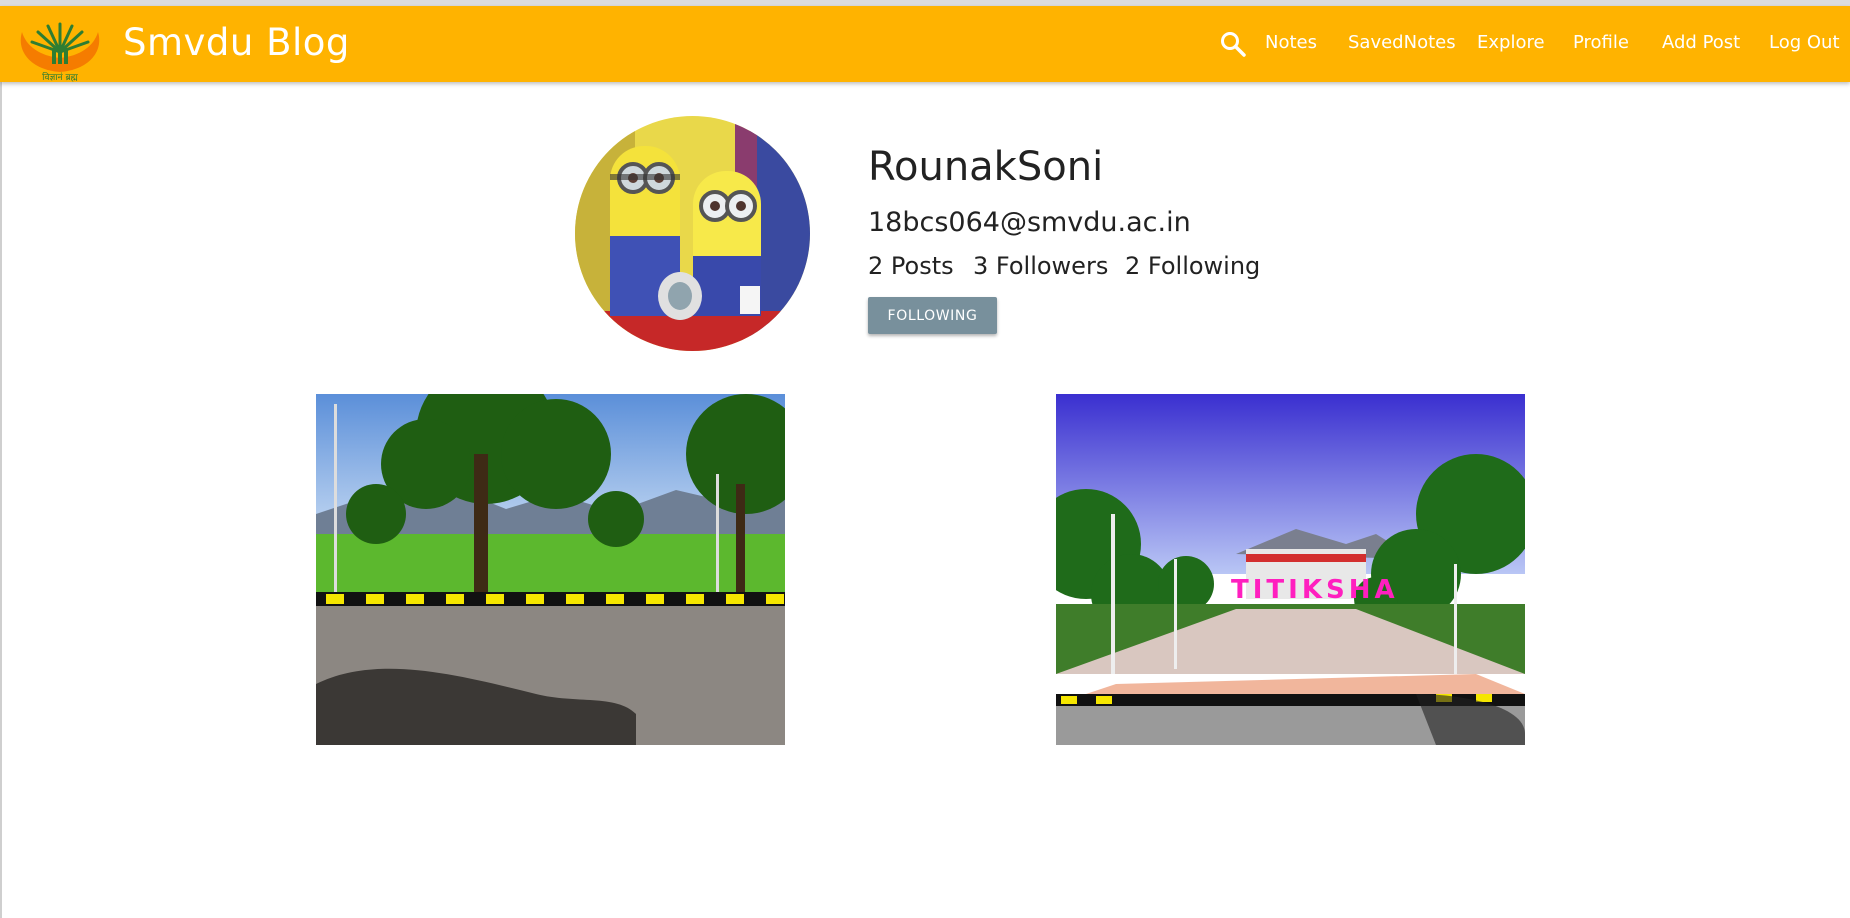  I want to click on profile-email: 18bcs064@smvdu.ac.in, so click(1029, 222).